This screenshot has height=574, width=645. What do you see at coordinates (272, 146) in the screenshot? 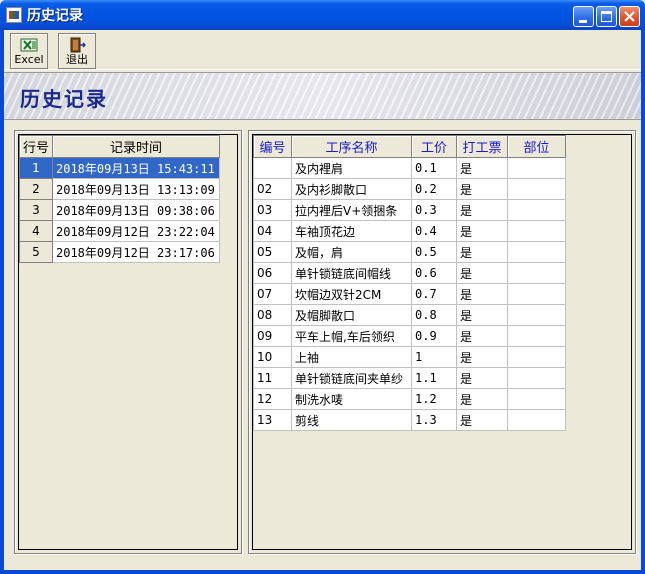
I see `process-col-code: 编号` at bounding box center [272, 146].